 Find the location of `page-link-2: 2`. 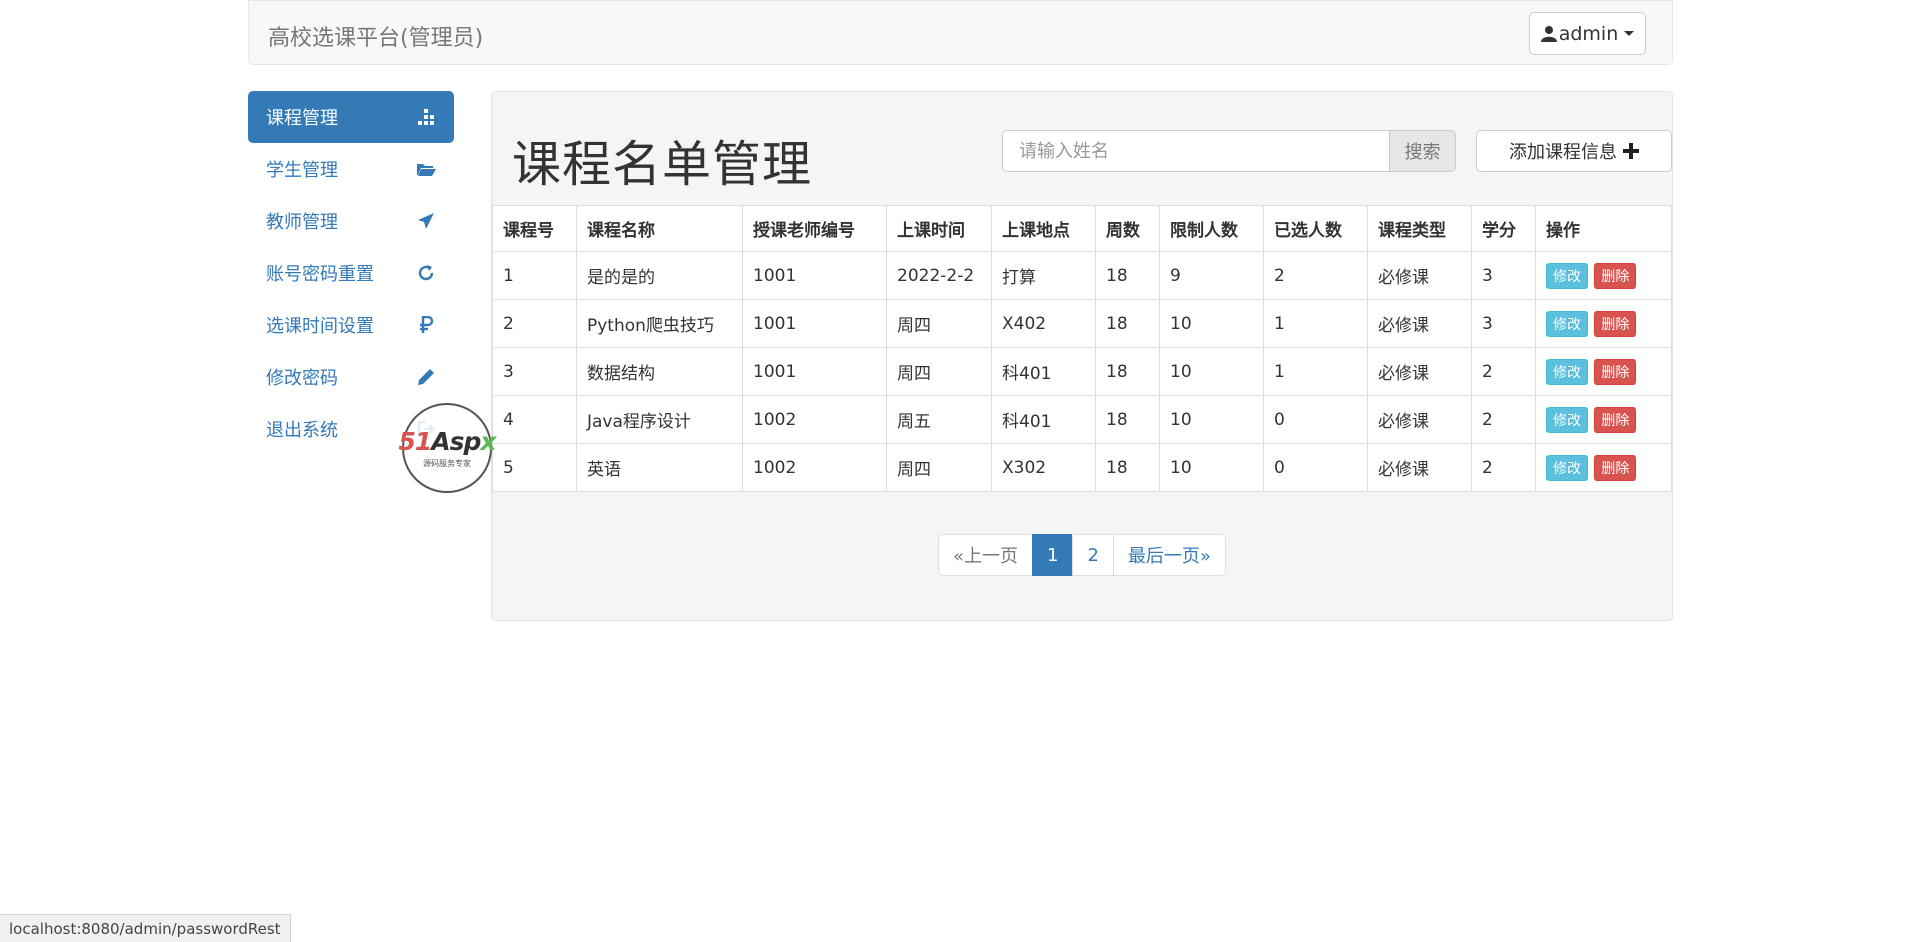

page-link-2: 2 is located at coordinates (1093, 555).